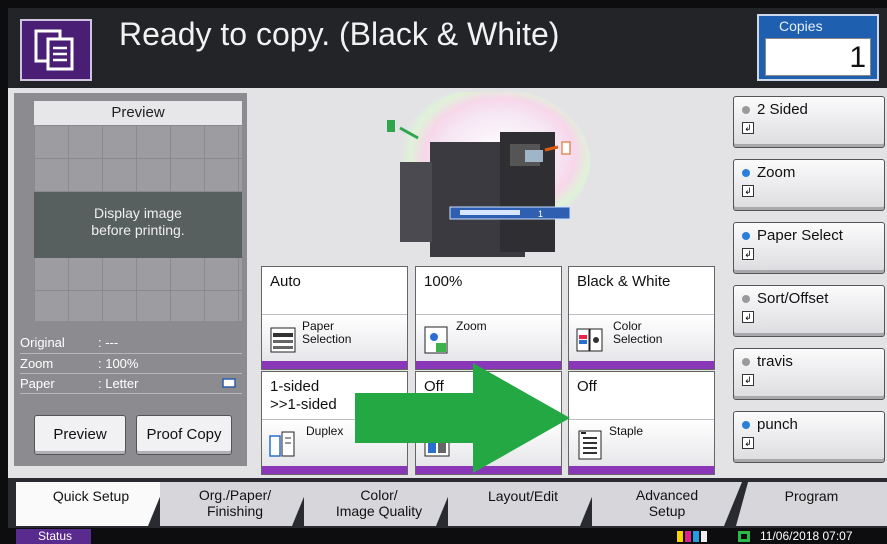 This screenshot has height=544, width=887. I want to click on copy-mode-icon, so click(56, 50).